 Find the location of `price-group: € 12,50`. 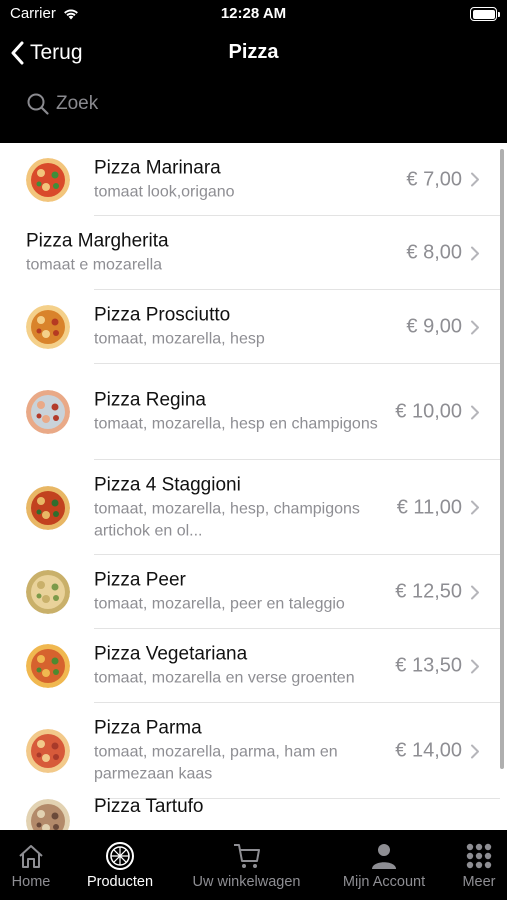

price-group: € 12,50 is located at coordinates (437, 592).